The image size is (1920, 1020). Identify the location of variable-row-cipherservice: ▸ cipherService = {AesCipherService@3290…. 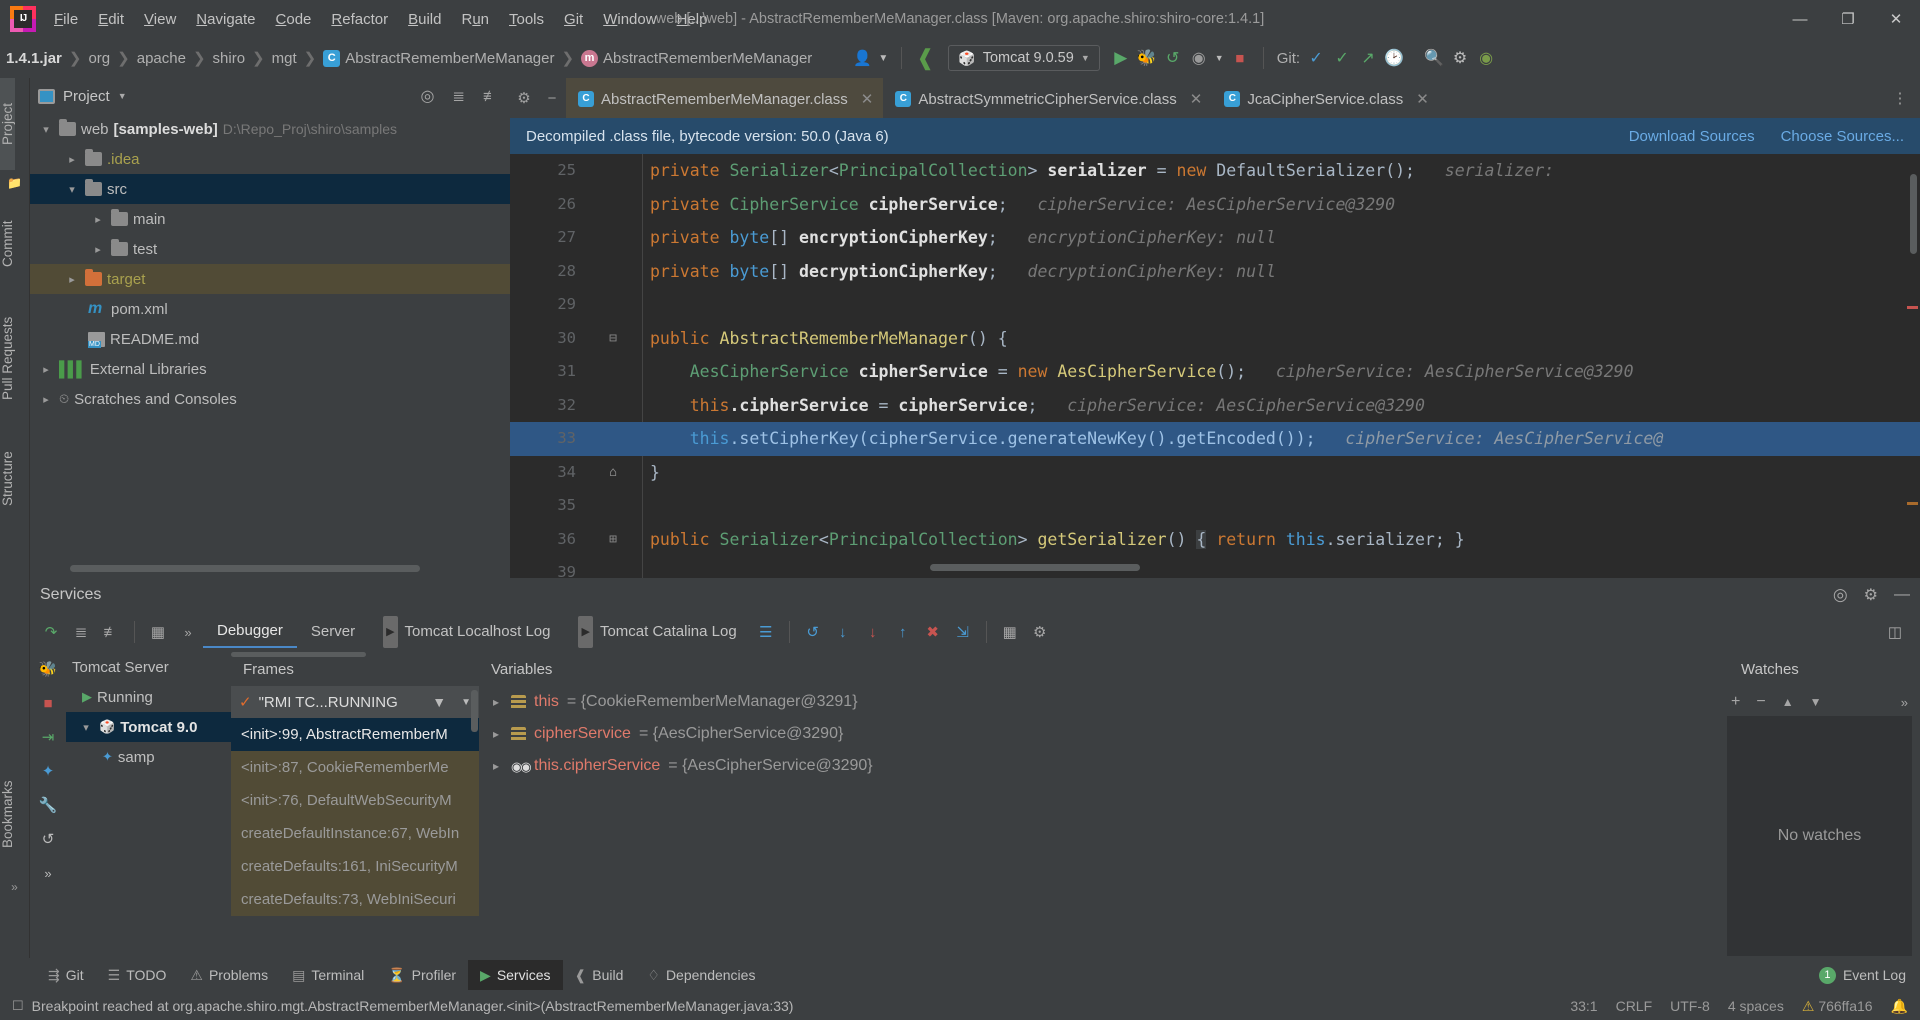
(1099, 734).